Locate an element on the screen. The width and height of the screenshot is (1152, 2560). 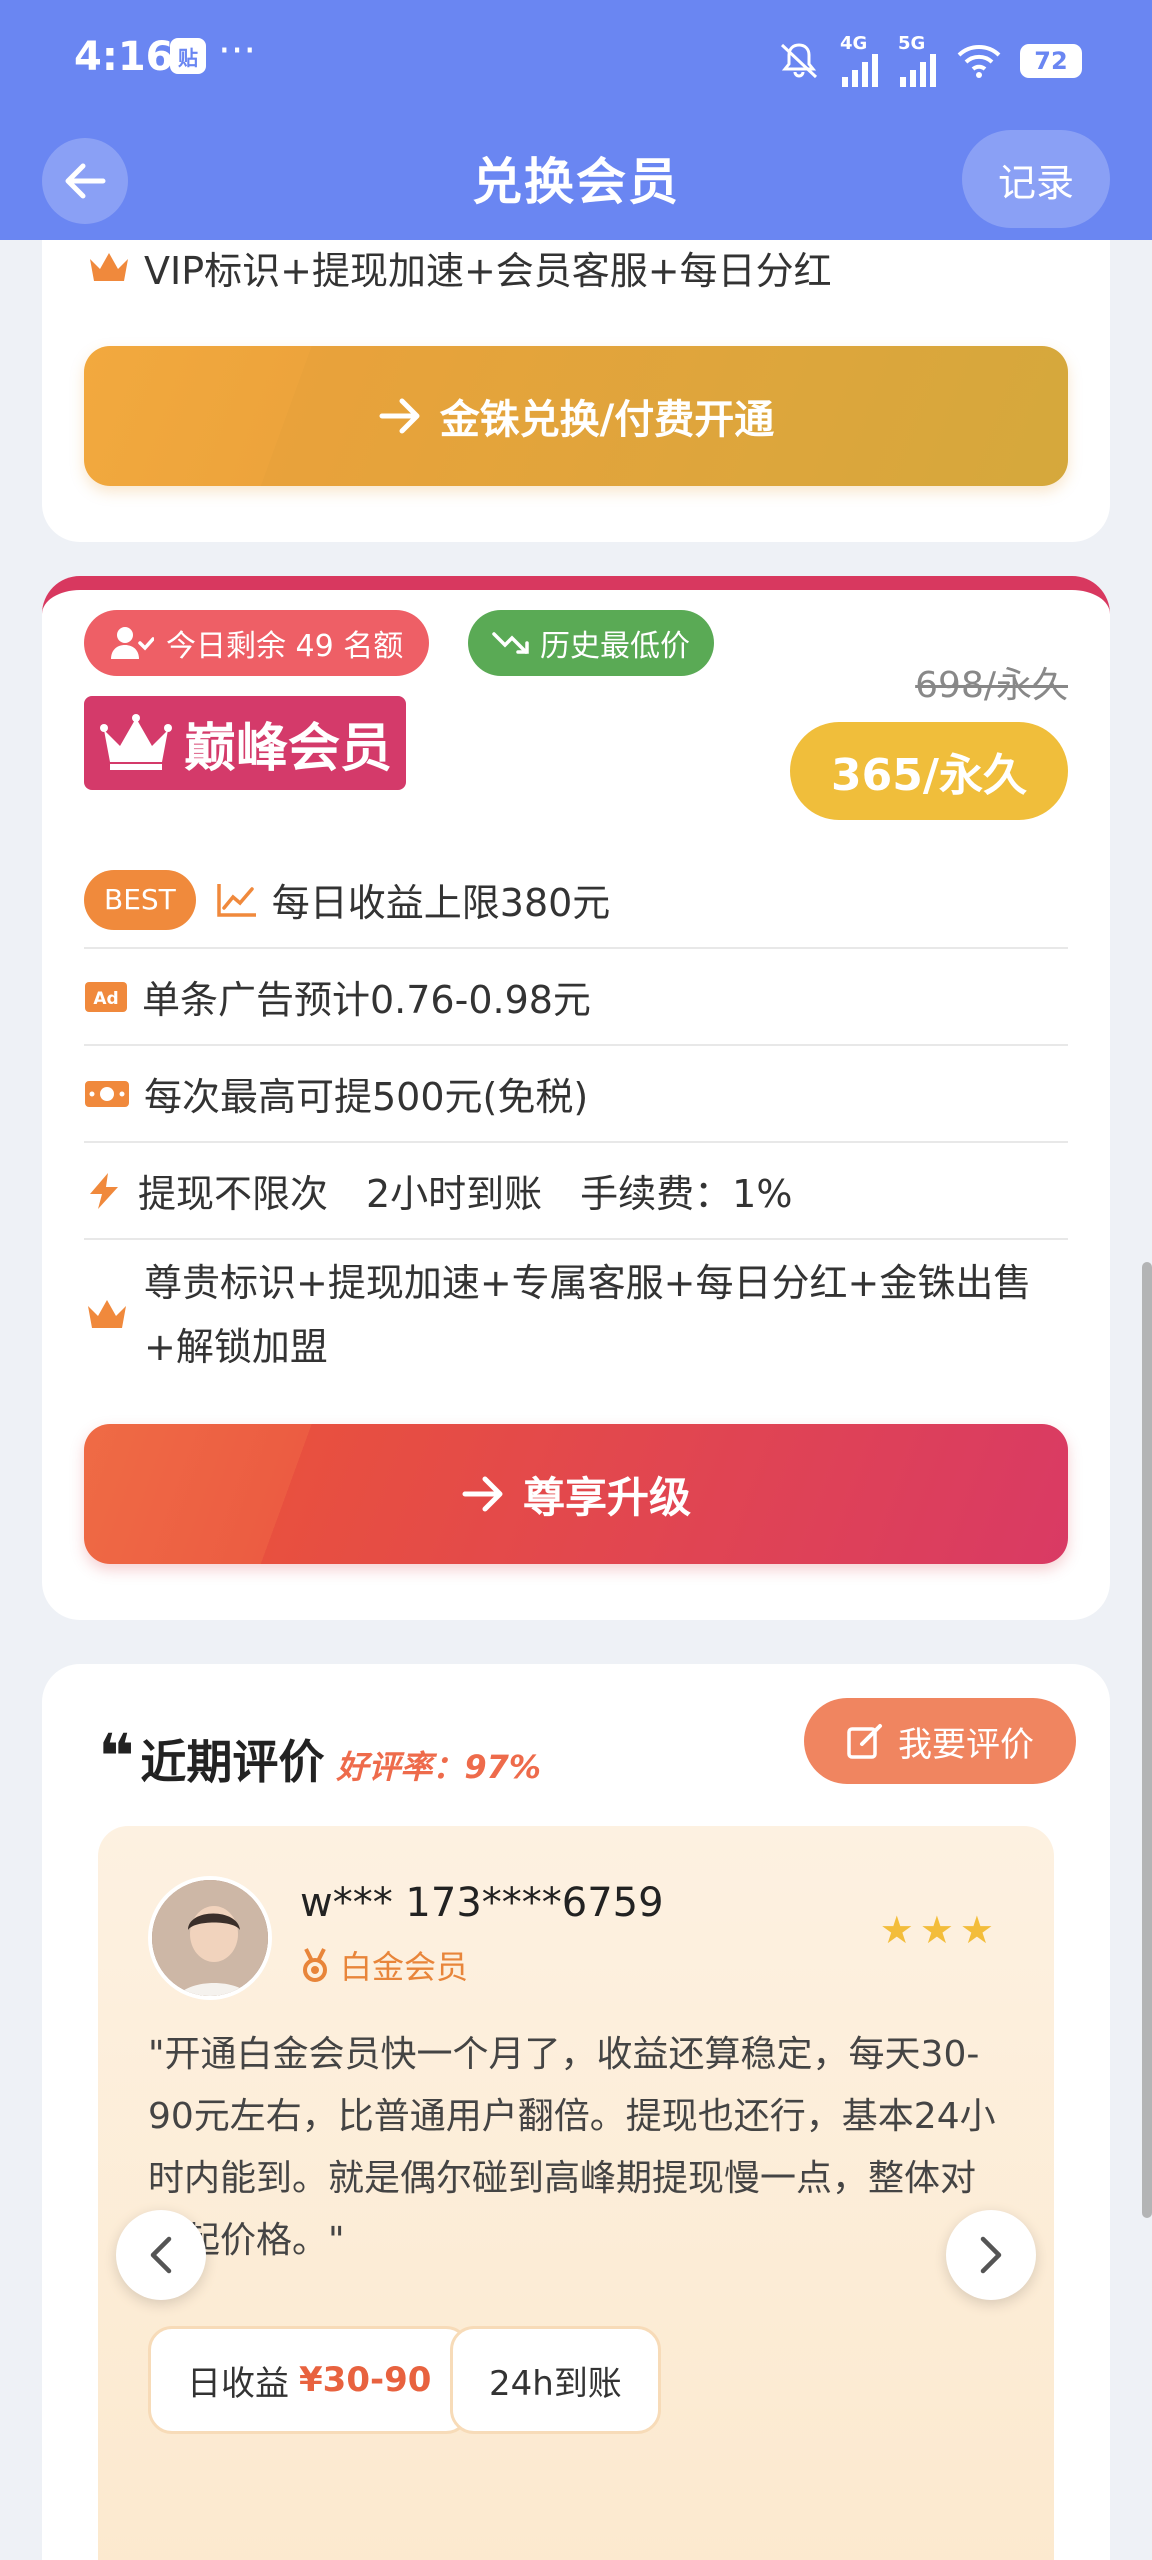
feature-row: BEST 每日收益上限380元 is located at coordinates (576, 900).